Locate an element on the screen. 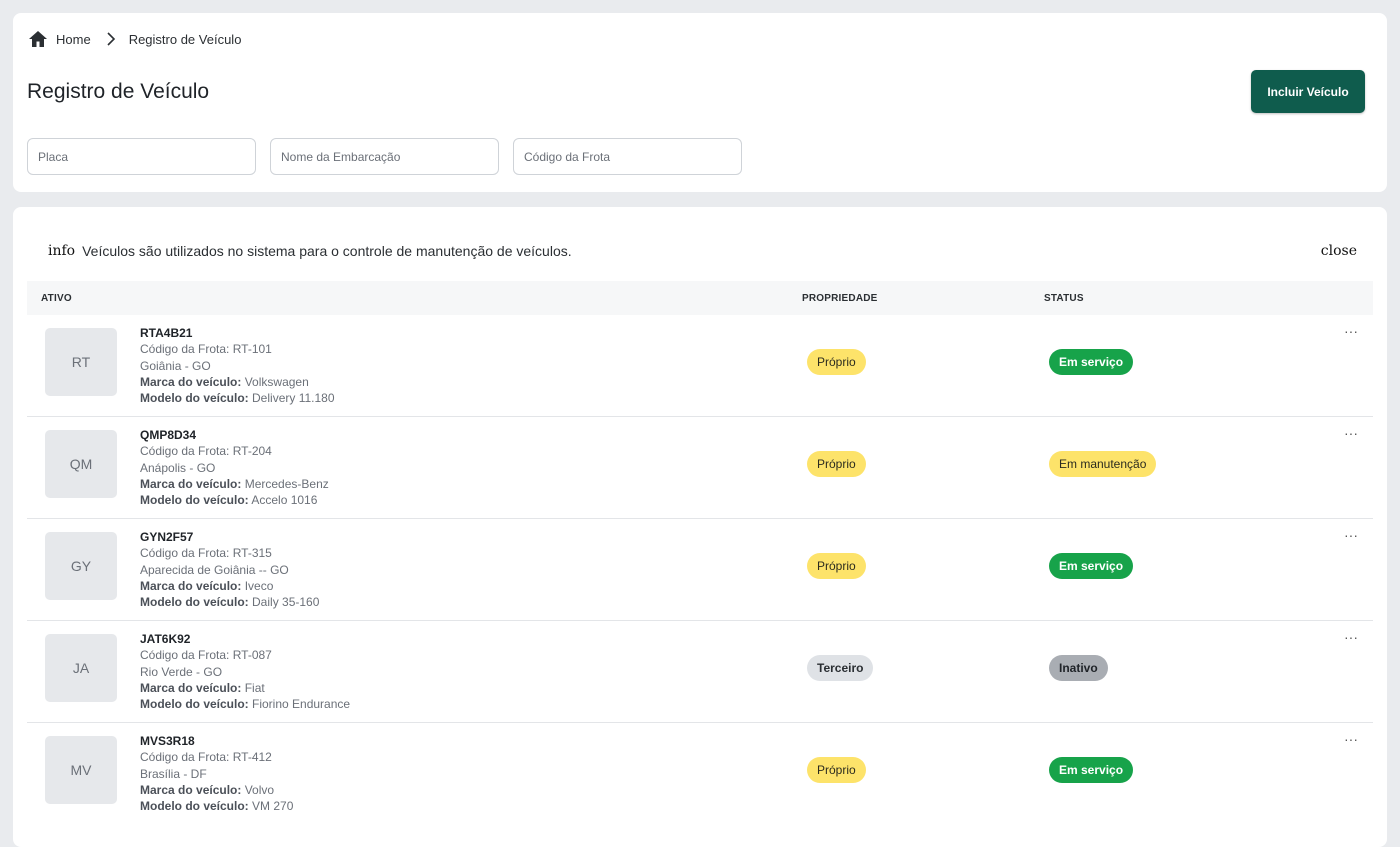  filter-bar is located at coordinates (384, 156).